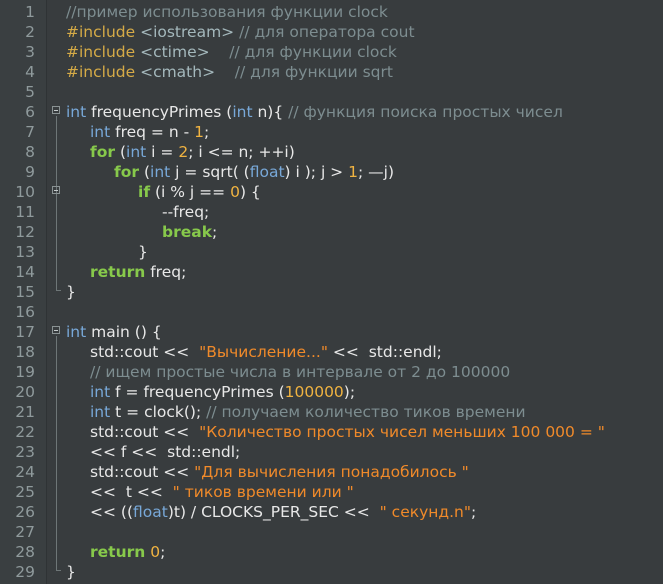 This screenshot has height=584, width=663. I want to click on code-token: ;, so click(207, 132).